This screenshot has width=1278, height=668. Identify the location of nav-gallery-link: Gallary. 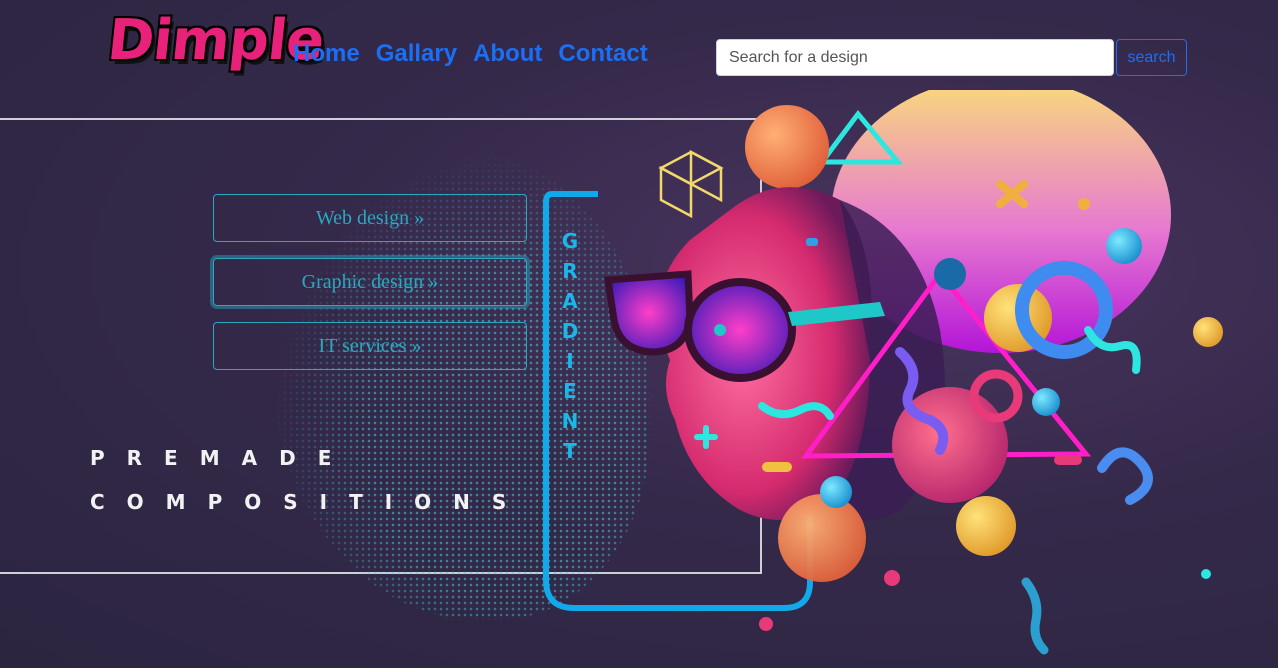
(416, 54).